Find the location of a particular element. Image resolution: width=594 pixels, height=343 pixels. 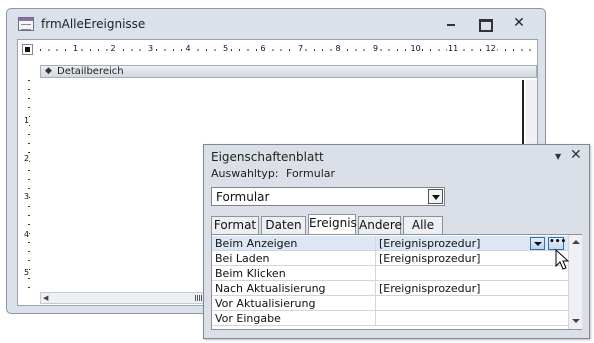

scroll-thumb is located at coordinates (199, 298).